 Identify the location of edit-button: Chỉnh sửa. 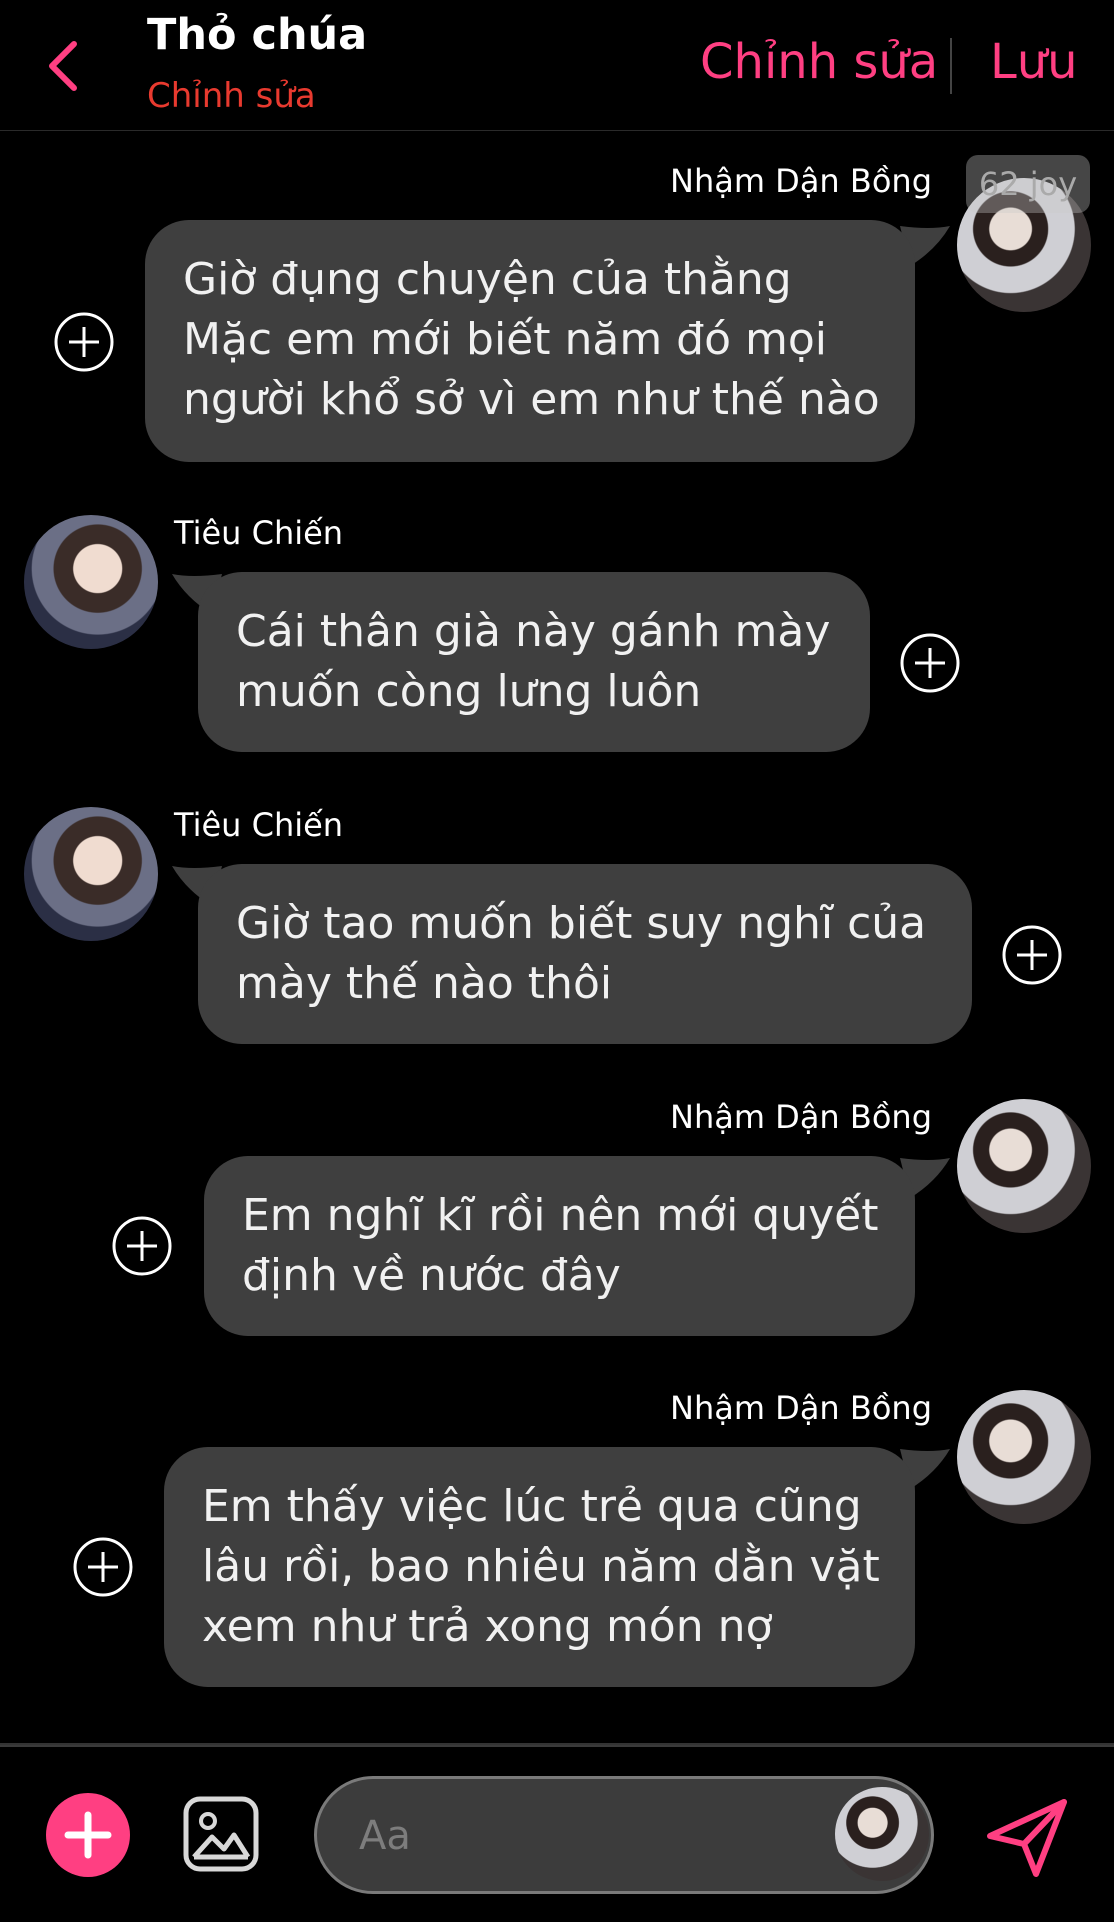
(819, 62).